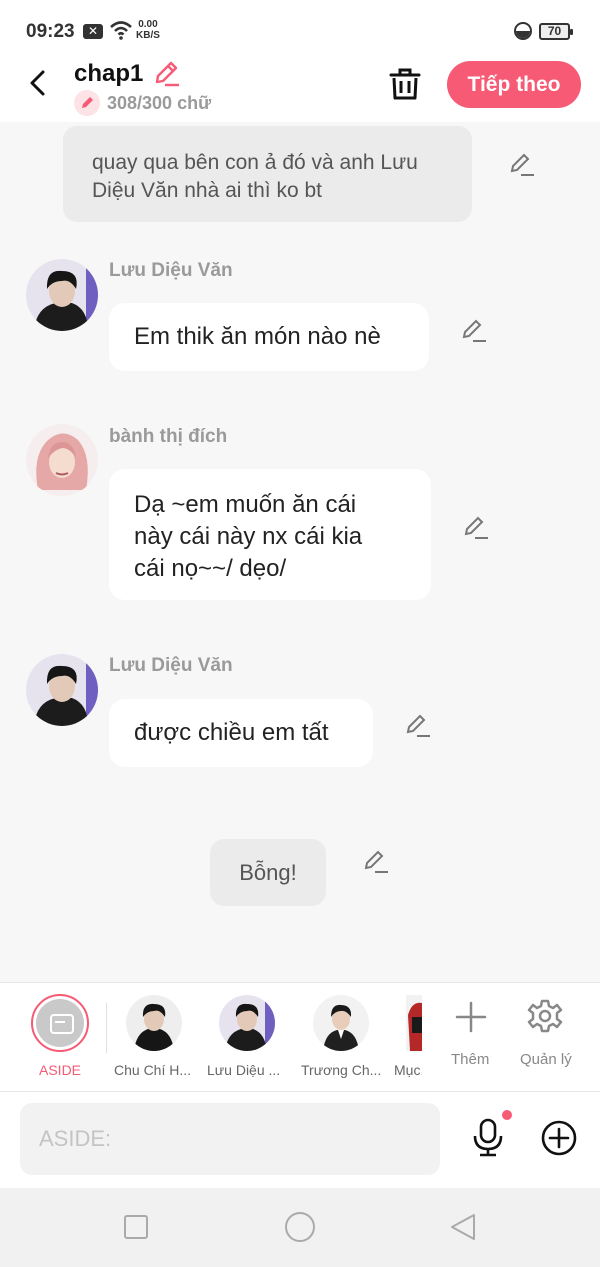 The width and height of the screenshot is (600, 1267). Describe the element at coordinates (60, 1070) in the screenshot. I see `character-label: ASIDE` at that location.